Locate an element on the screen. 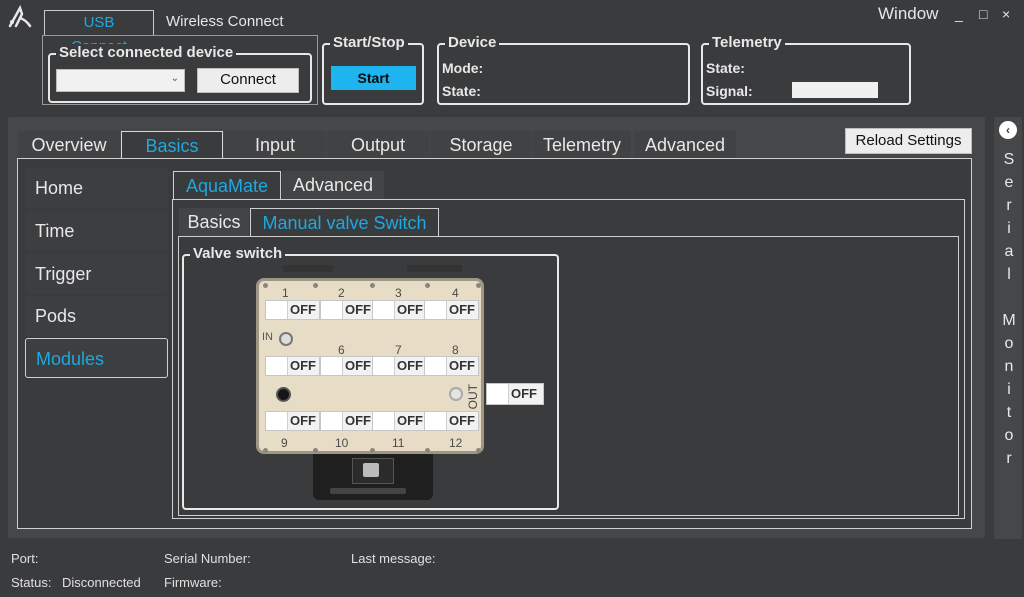  valve-number: 7 is located at coordinates (398, 350).